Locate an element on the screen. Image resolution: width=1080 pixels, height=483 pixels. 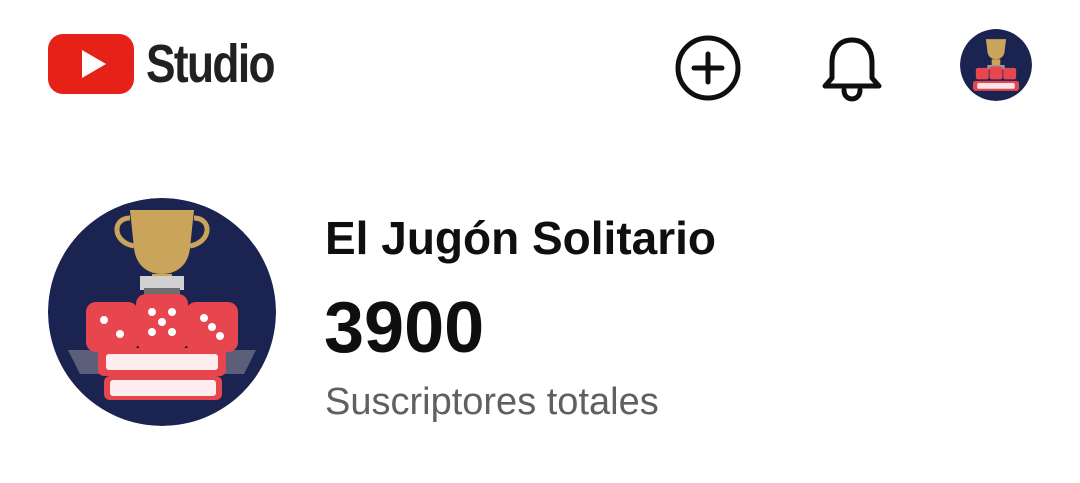
bell-icon is located at coordinates (852, 69).